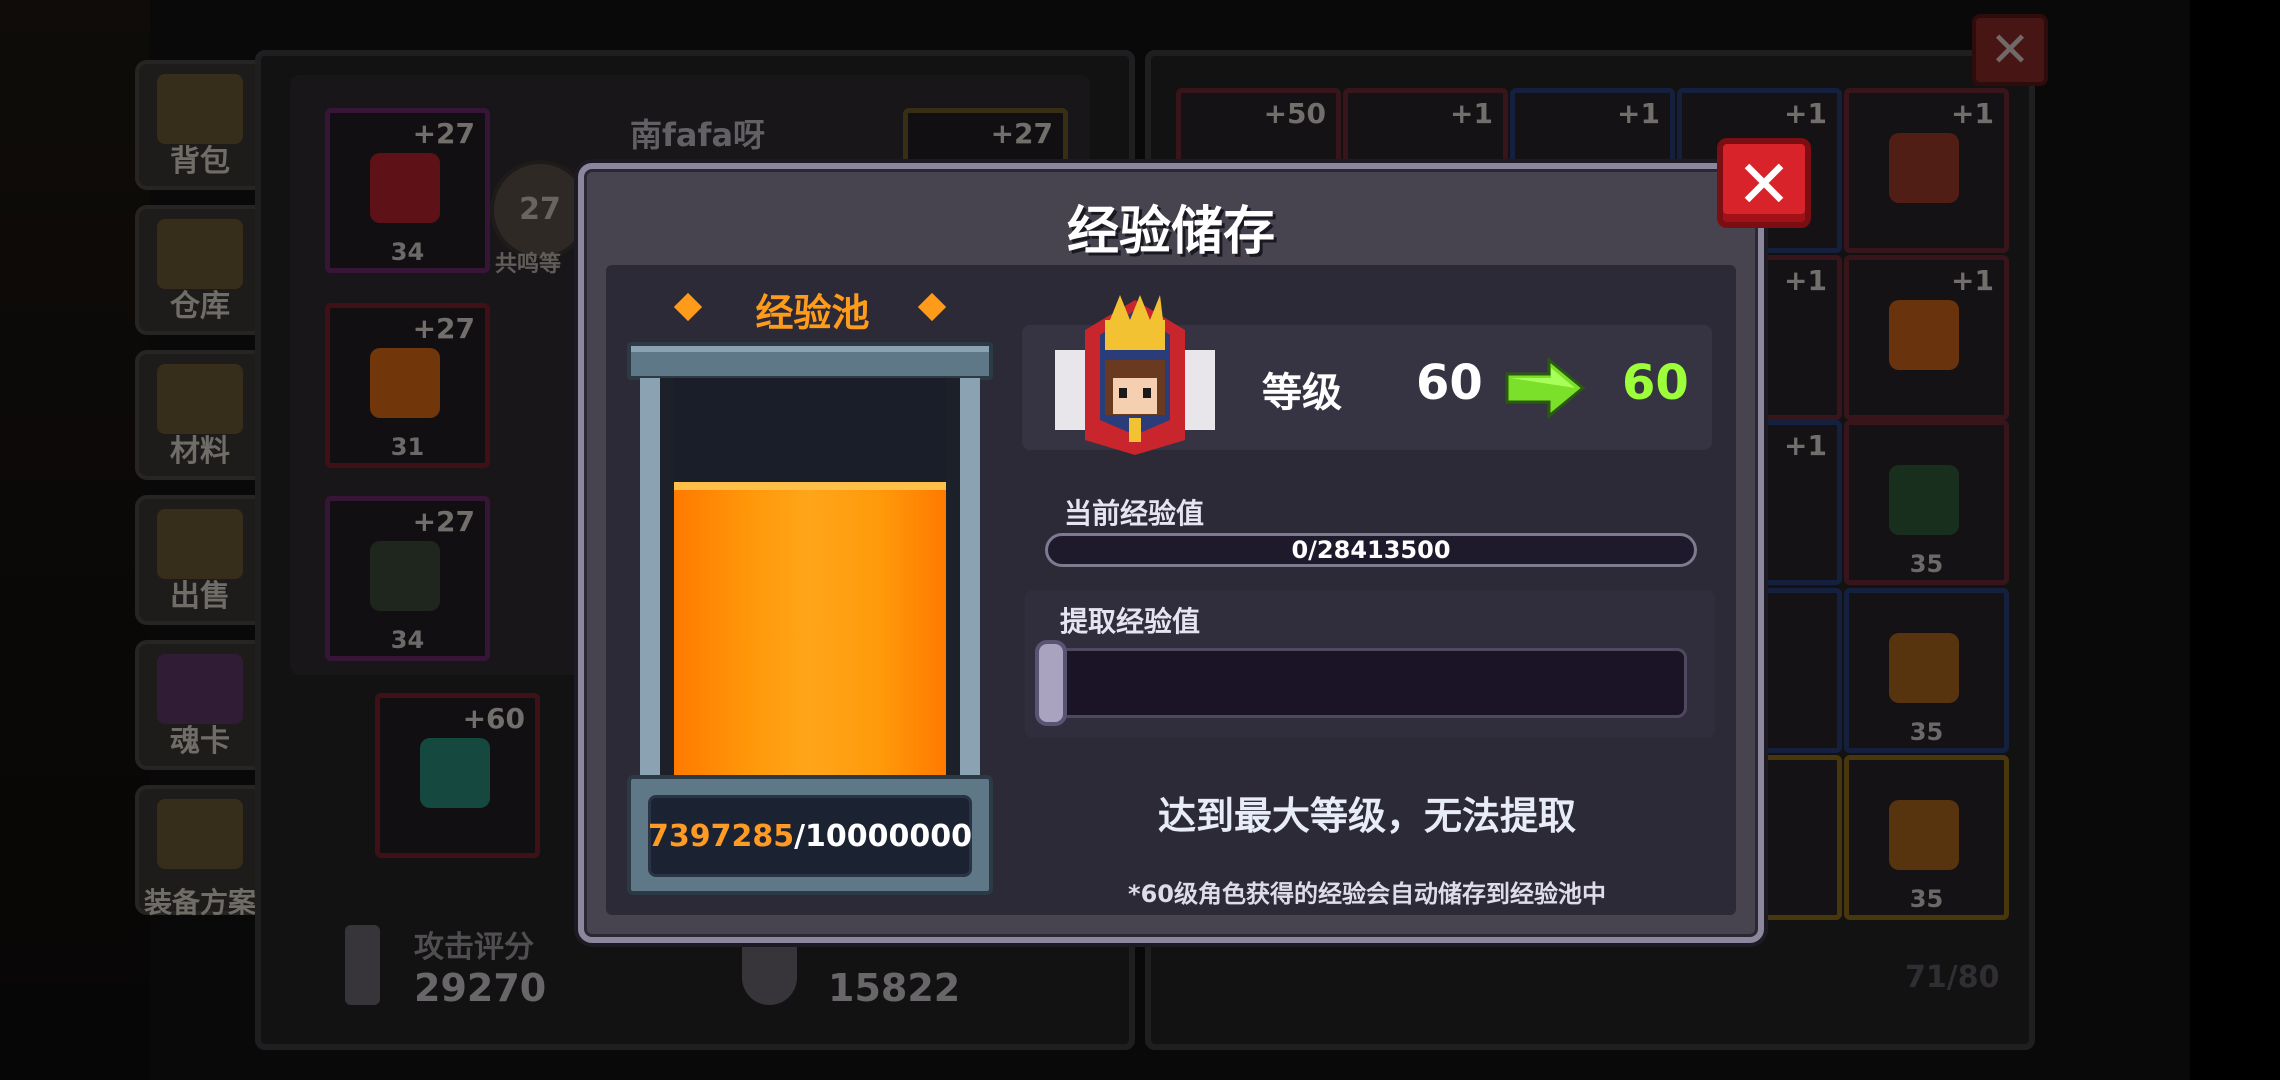 This screenshot has width=2280, height=1080. Describe the element at coordinates (1362, 683) in the screenshot. I see `extract-exp-slider` at that location.